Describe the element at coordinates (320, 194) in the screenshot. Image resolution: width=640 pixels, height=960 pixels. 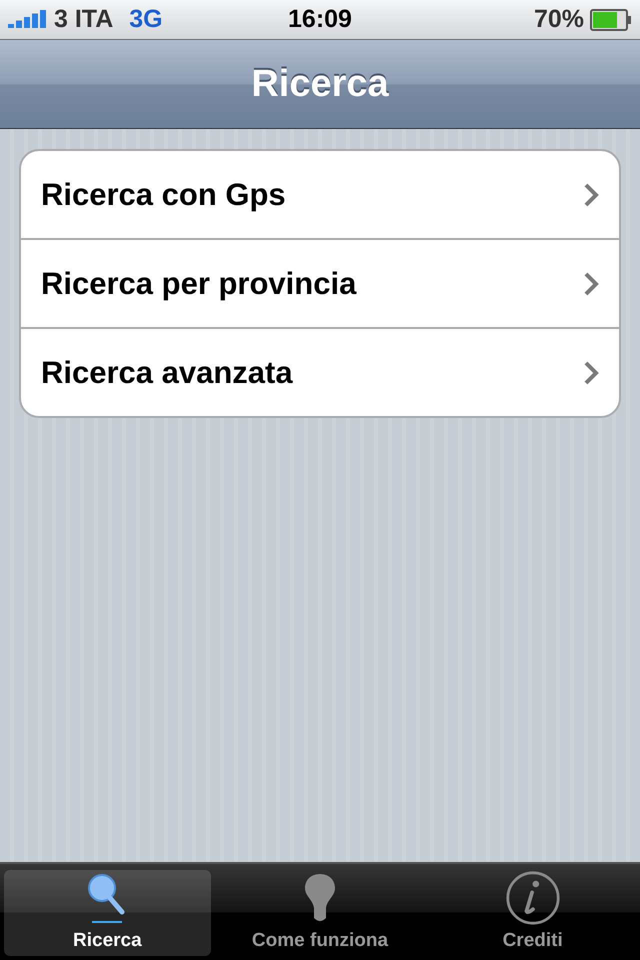
I see `menu-item: Ricerca con Gps` at that location.